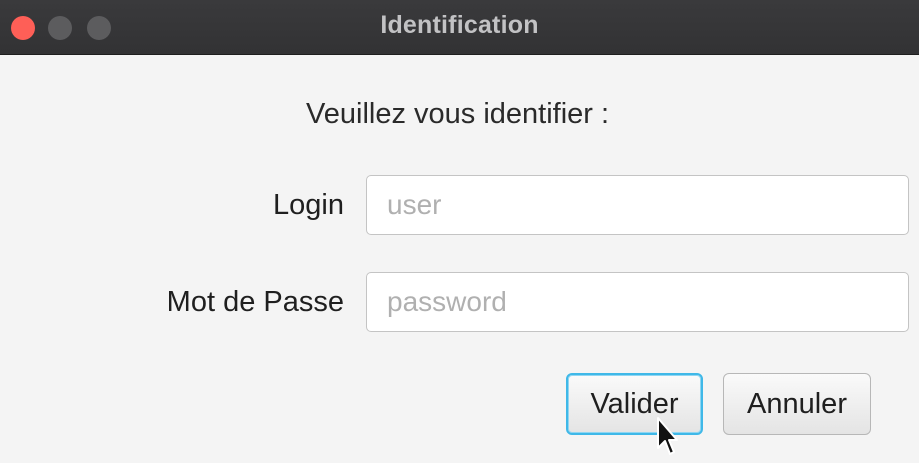  What do you see at coordinates (637, 205) in the screenshot?
I see `login-input` at bounding box center [637, 205].